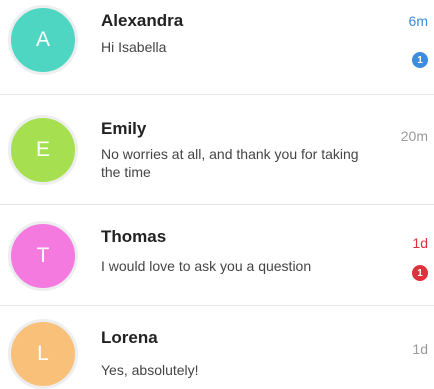  What do you see at coordinates (134, 236) in the screenshot?
I see `contact-name: Thomas` at bounding box center [134, 236].